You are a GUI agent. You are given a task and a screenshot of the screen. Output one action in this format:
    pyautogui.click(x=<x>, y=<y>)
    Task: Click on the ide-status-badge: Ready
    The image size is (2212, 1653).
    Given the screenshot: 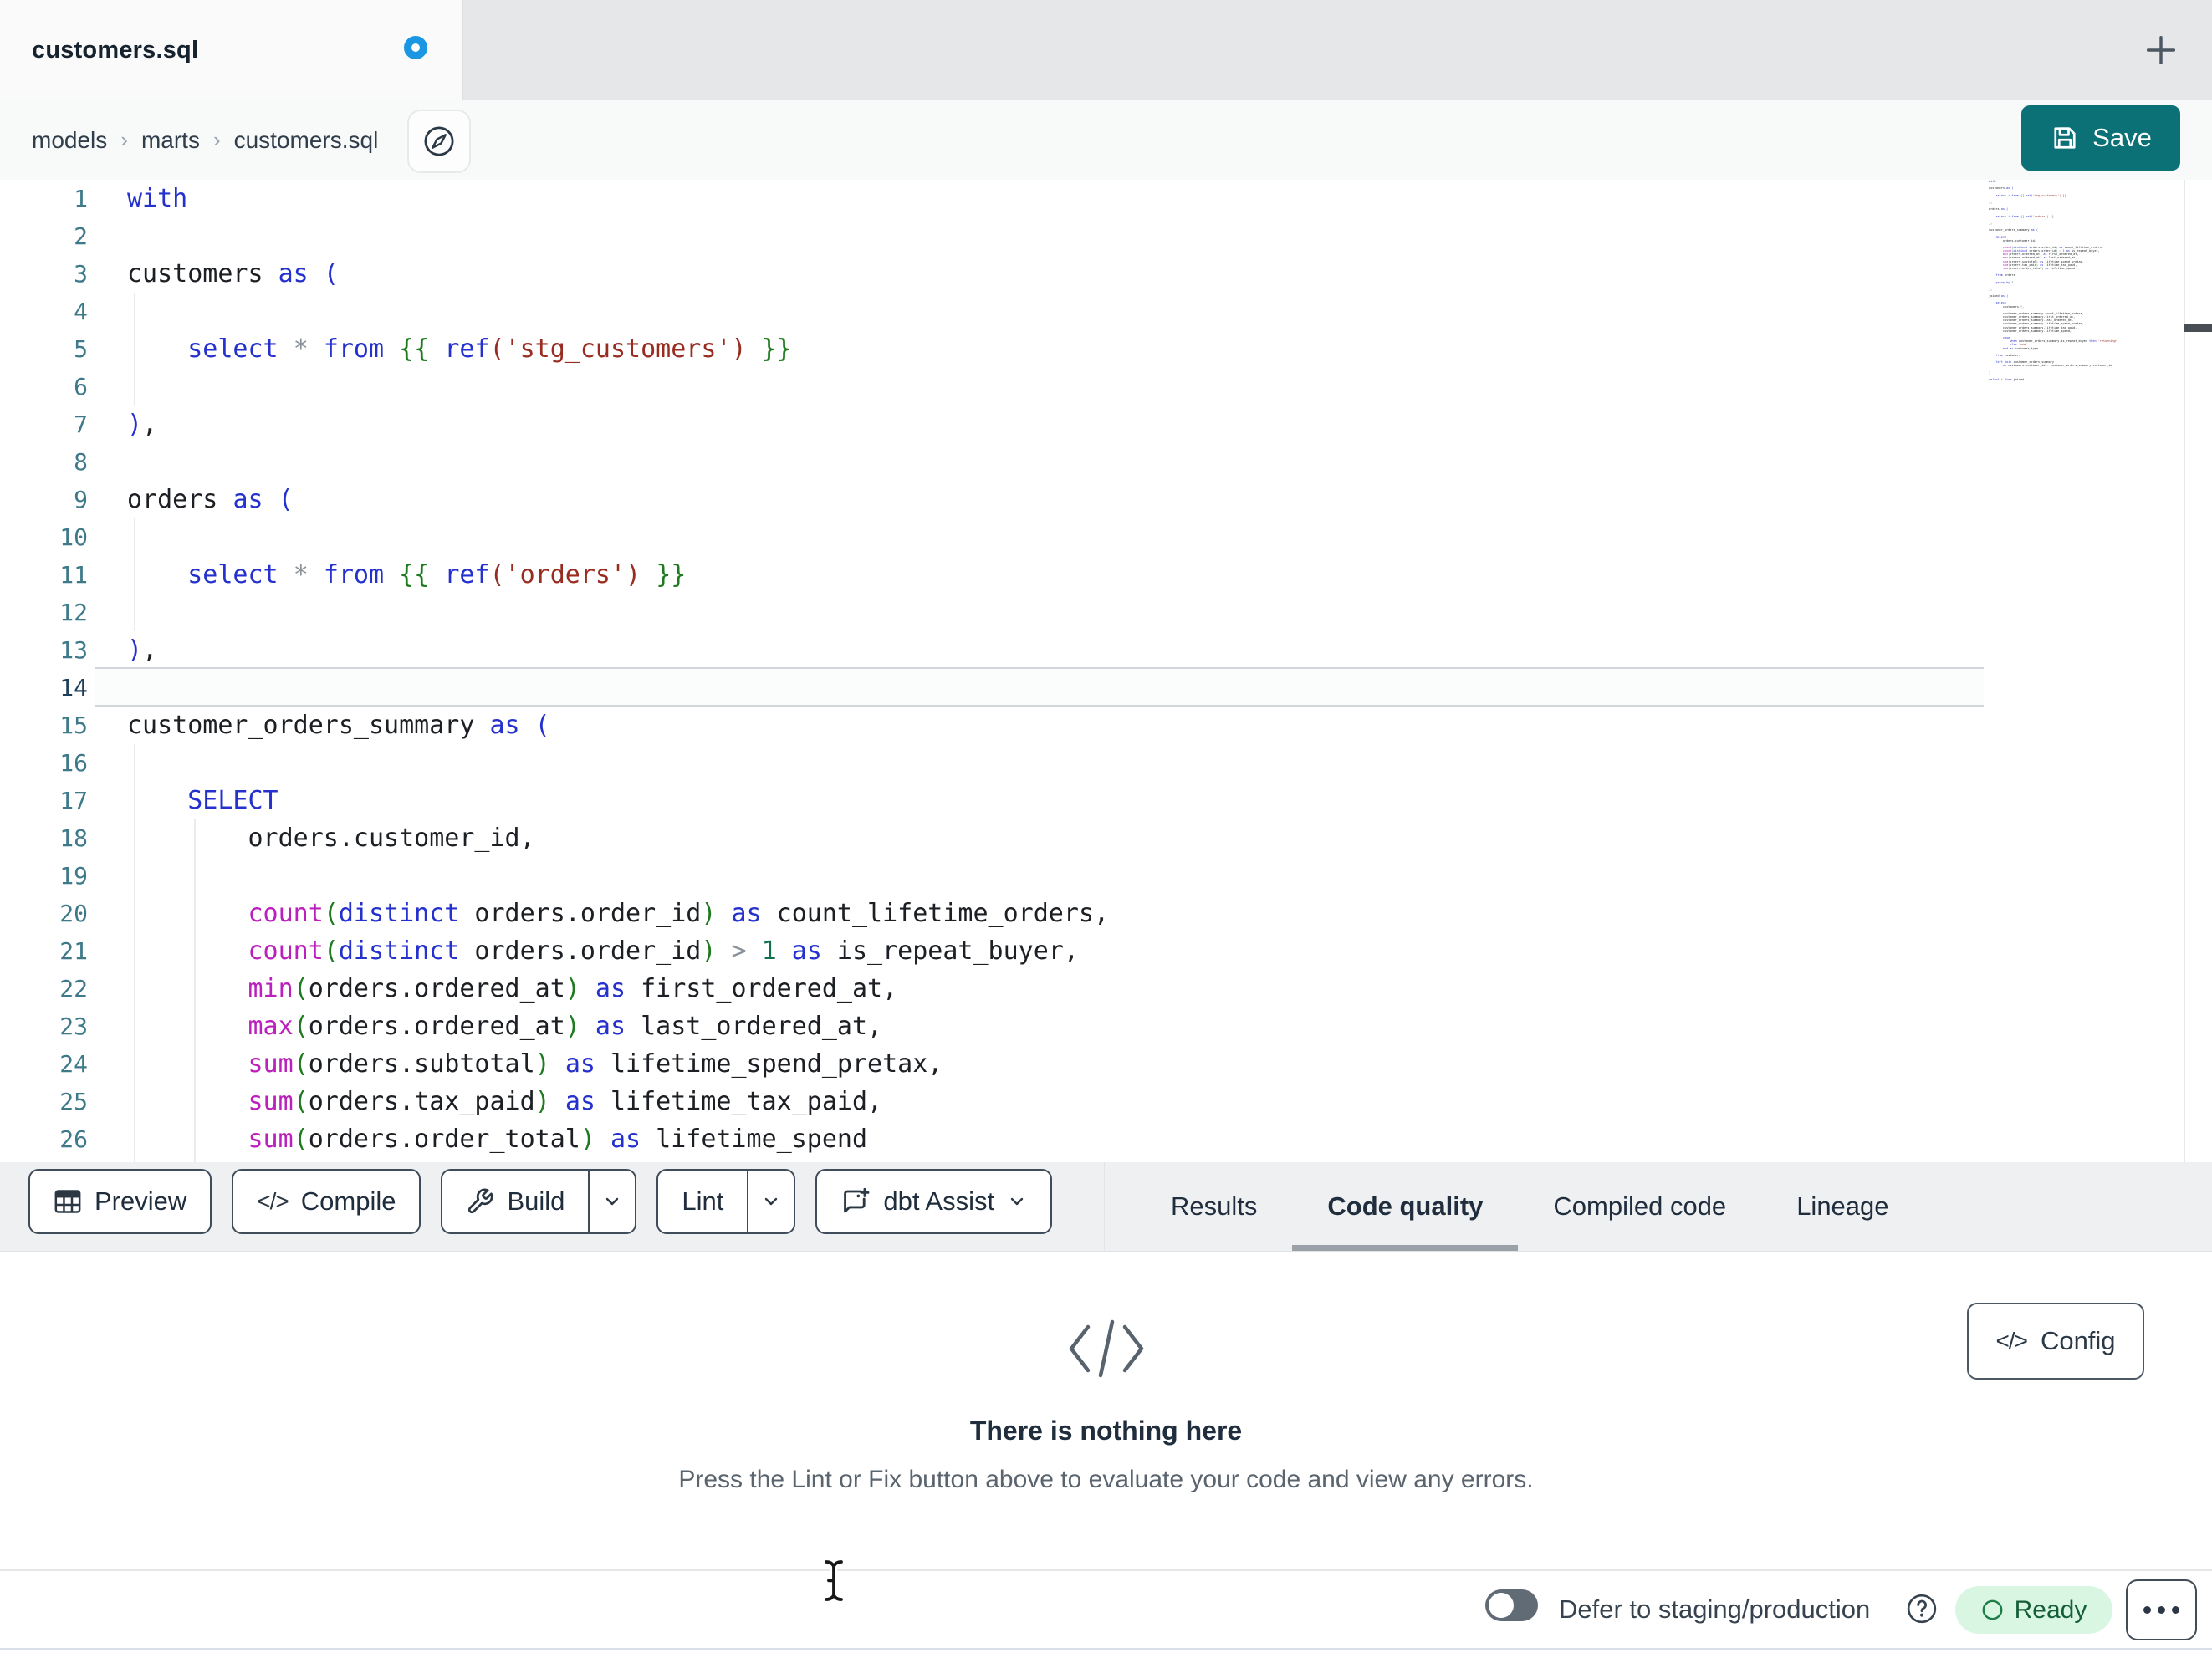 What is the action you would take?
    pyautogui.click(x=2034, y=1610)
    